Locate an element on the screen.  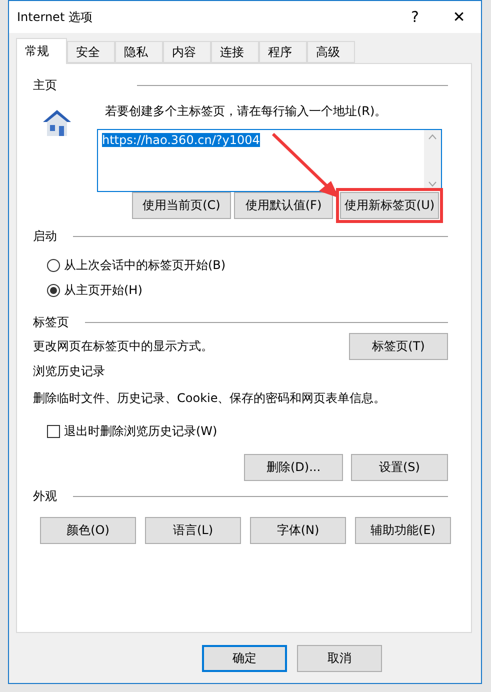
tab: 内容 is located at coordinates (187, 52).